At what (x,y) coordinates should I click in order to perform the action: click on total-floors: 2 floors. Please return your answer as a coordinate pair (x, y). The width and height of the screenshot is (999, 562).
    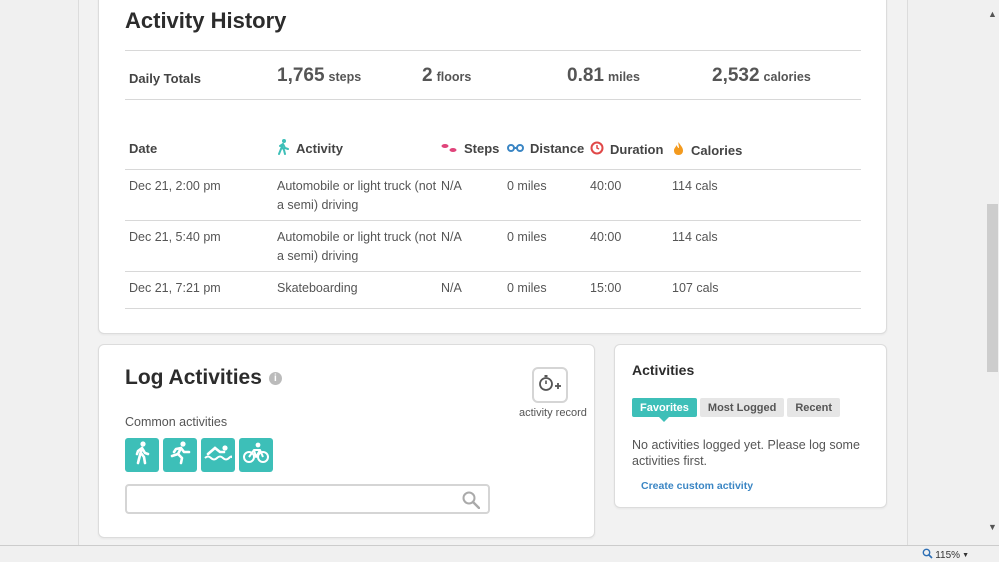
    Looking at the image, I should click on (446, 76).